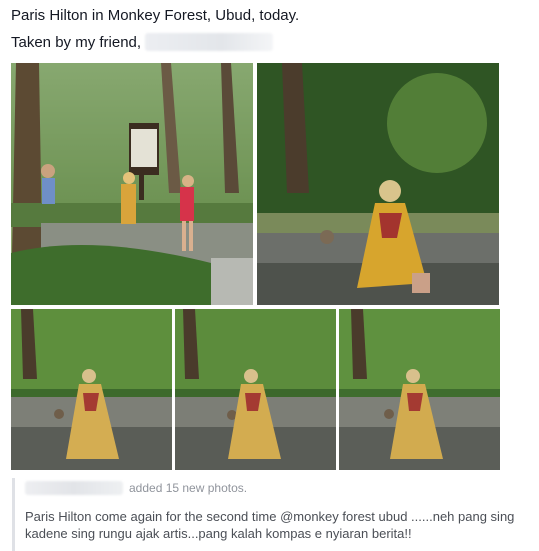  What do you see at coordinates (209, 42) in the screenshot?
I see `blurred-friend-name` at bounding box center [209, 42].